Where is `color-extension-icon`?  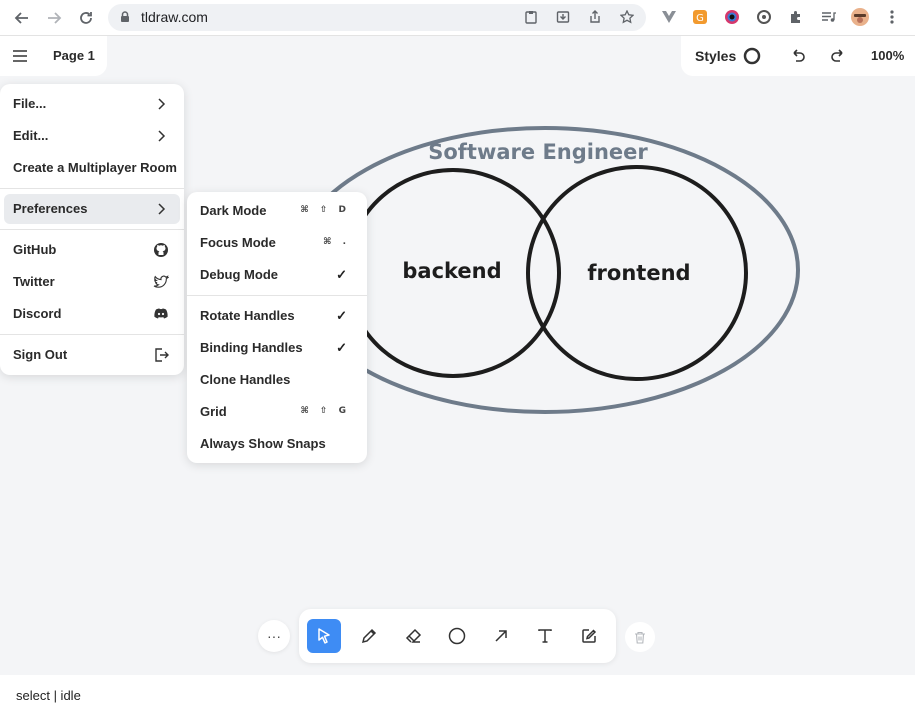 color-extension-icon is located at coordinates (732, 17).